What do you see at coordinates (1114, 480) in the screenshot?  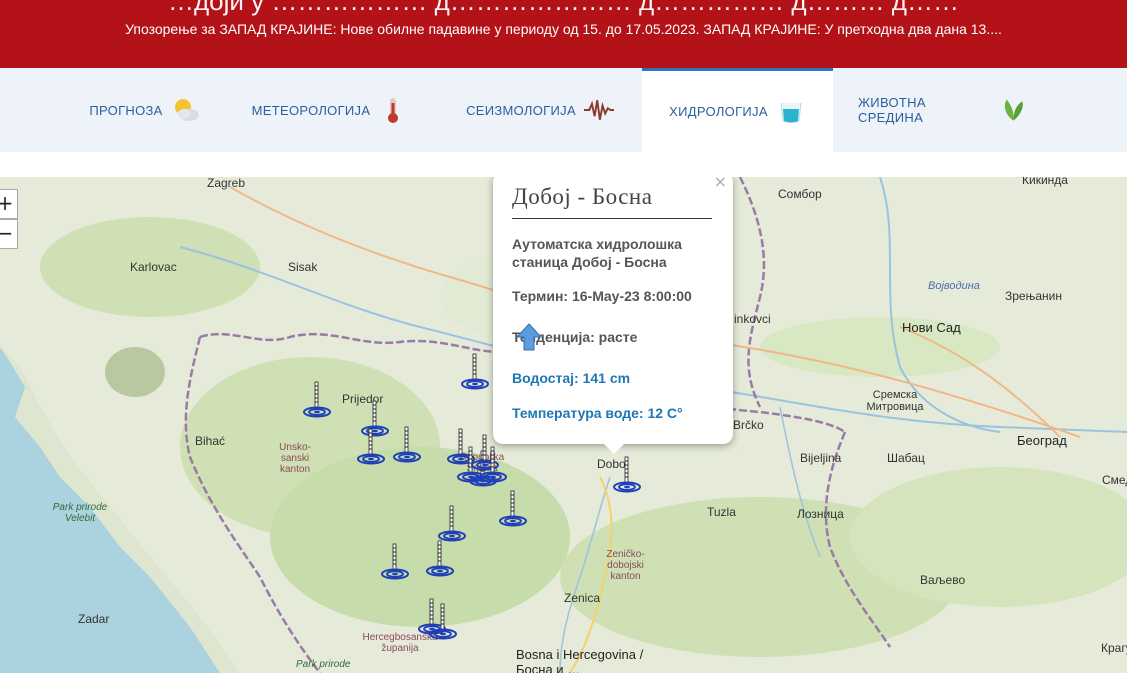 I see `map-label: Смед` at bounding box center [1114, 480].